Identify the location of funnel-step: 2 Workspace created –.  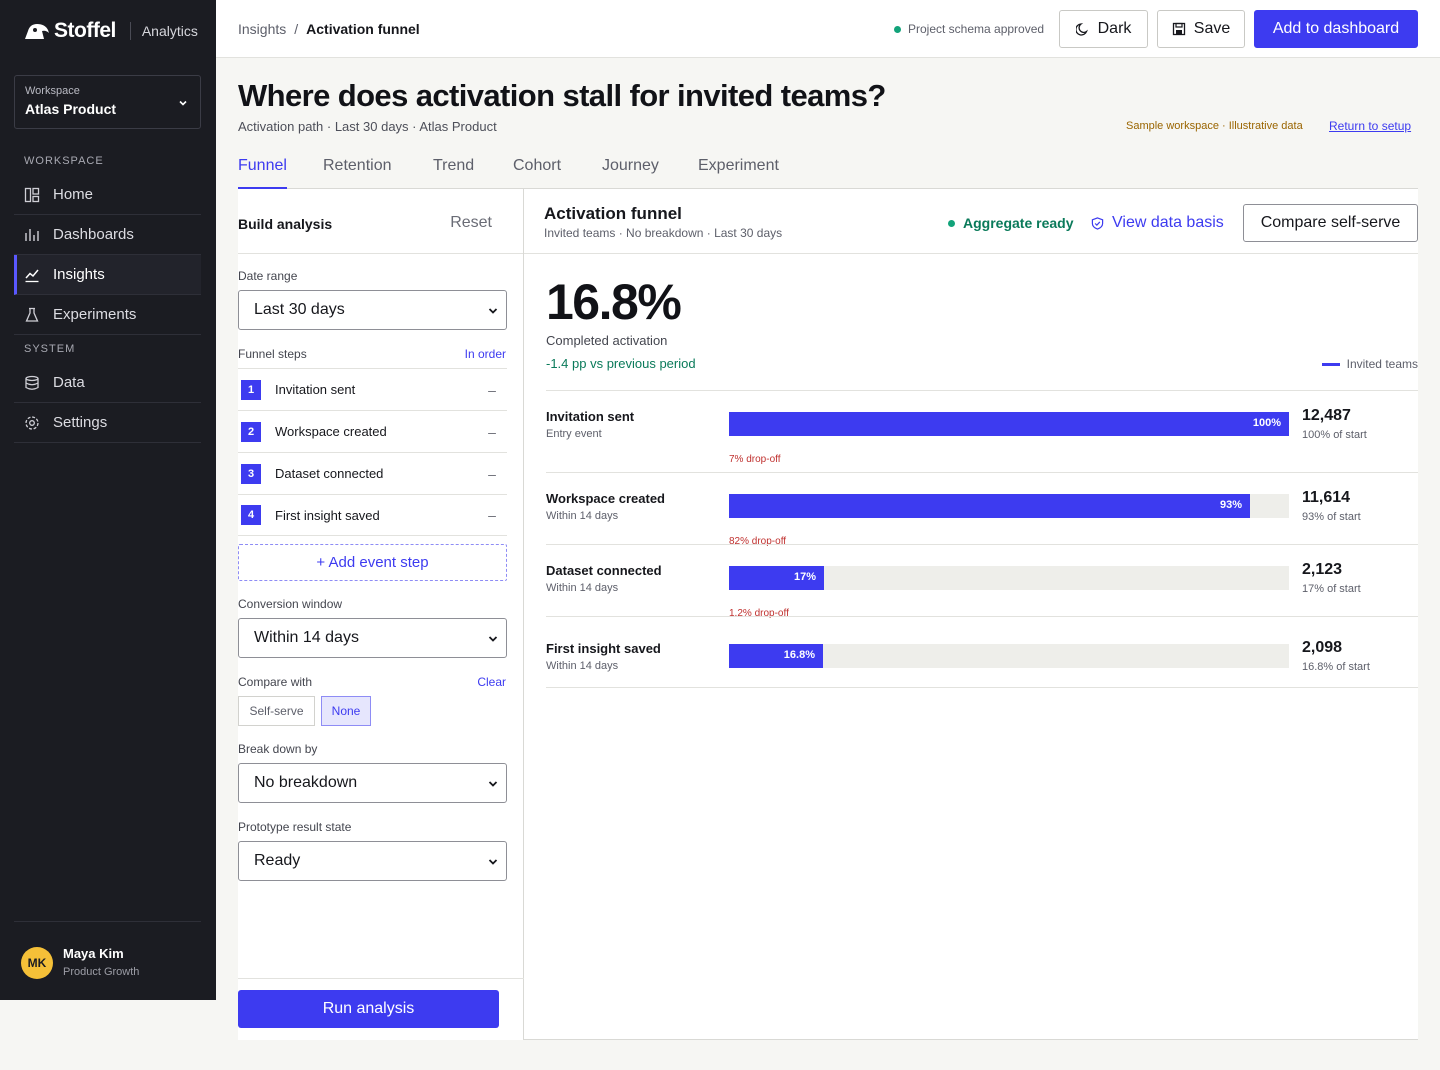
(372, 431).